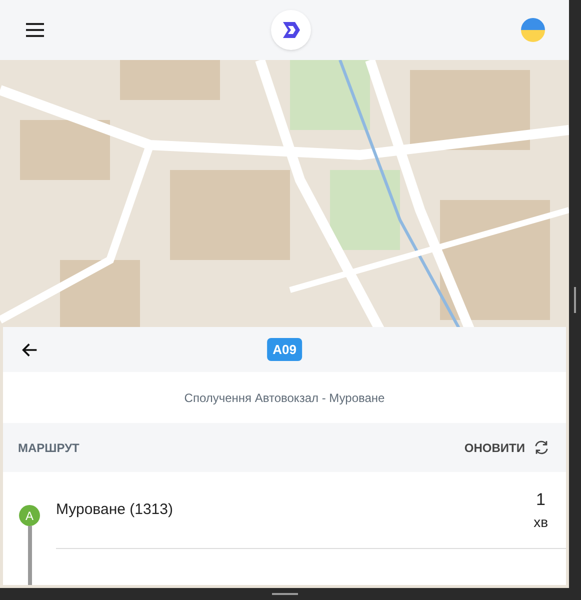 Image resolution: width=581 pixels, height=600 pixels. I want to click on section-title: МАРШРУТ, so click(49, 448).